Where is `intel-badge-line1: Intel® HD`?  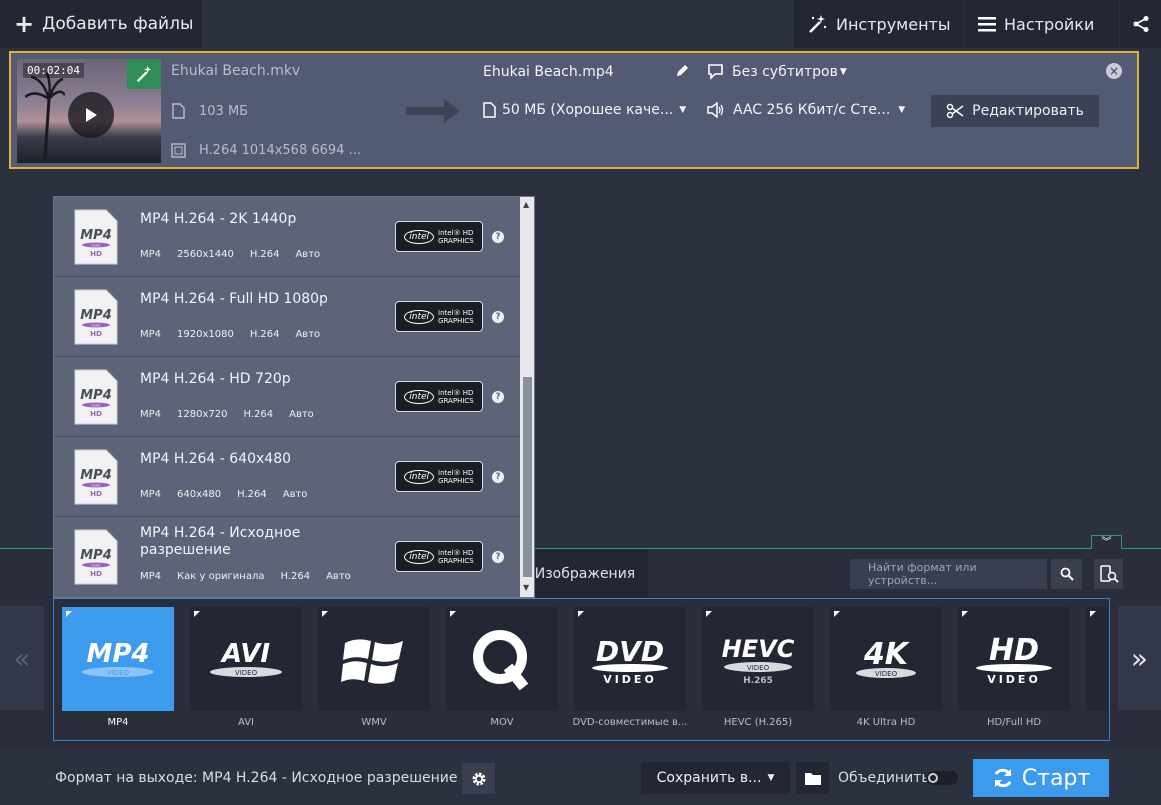
intel-badge-line1: Intel® HD is located at coordinates (456, 392).